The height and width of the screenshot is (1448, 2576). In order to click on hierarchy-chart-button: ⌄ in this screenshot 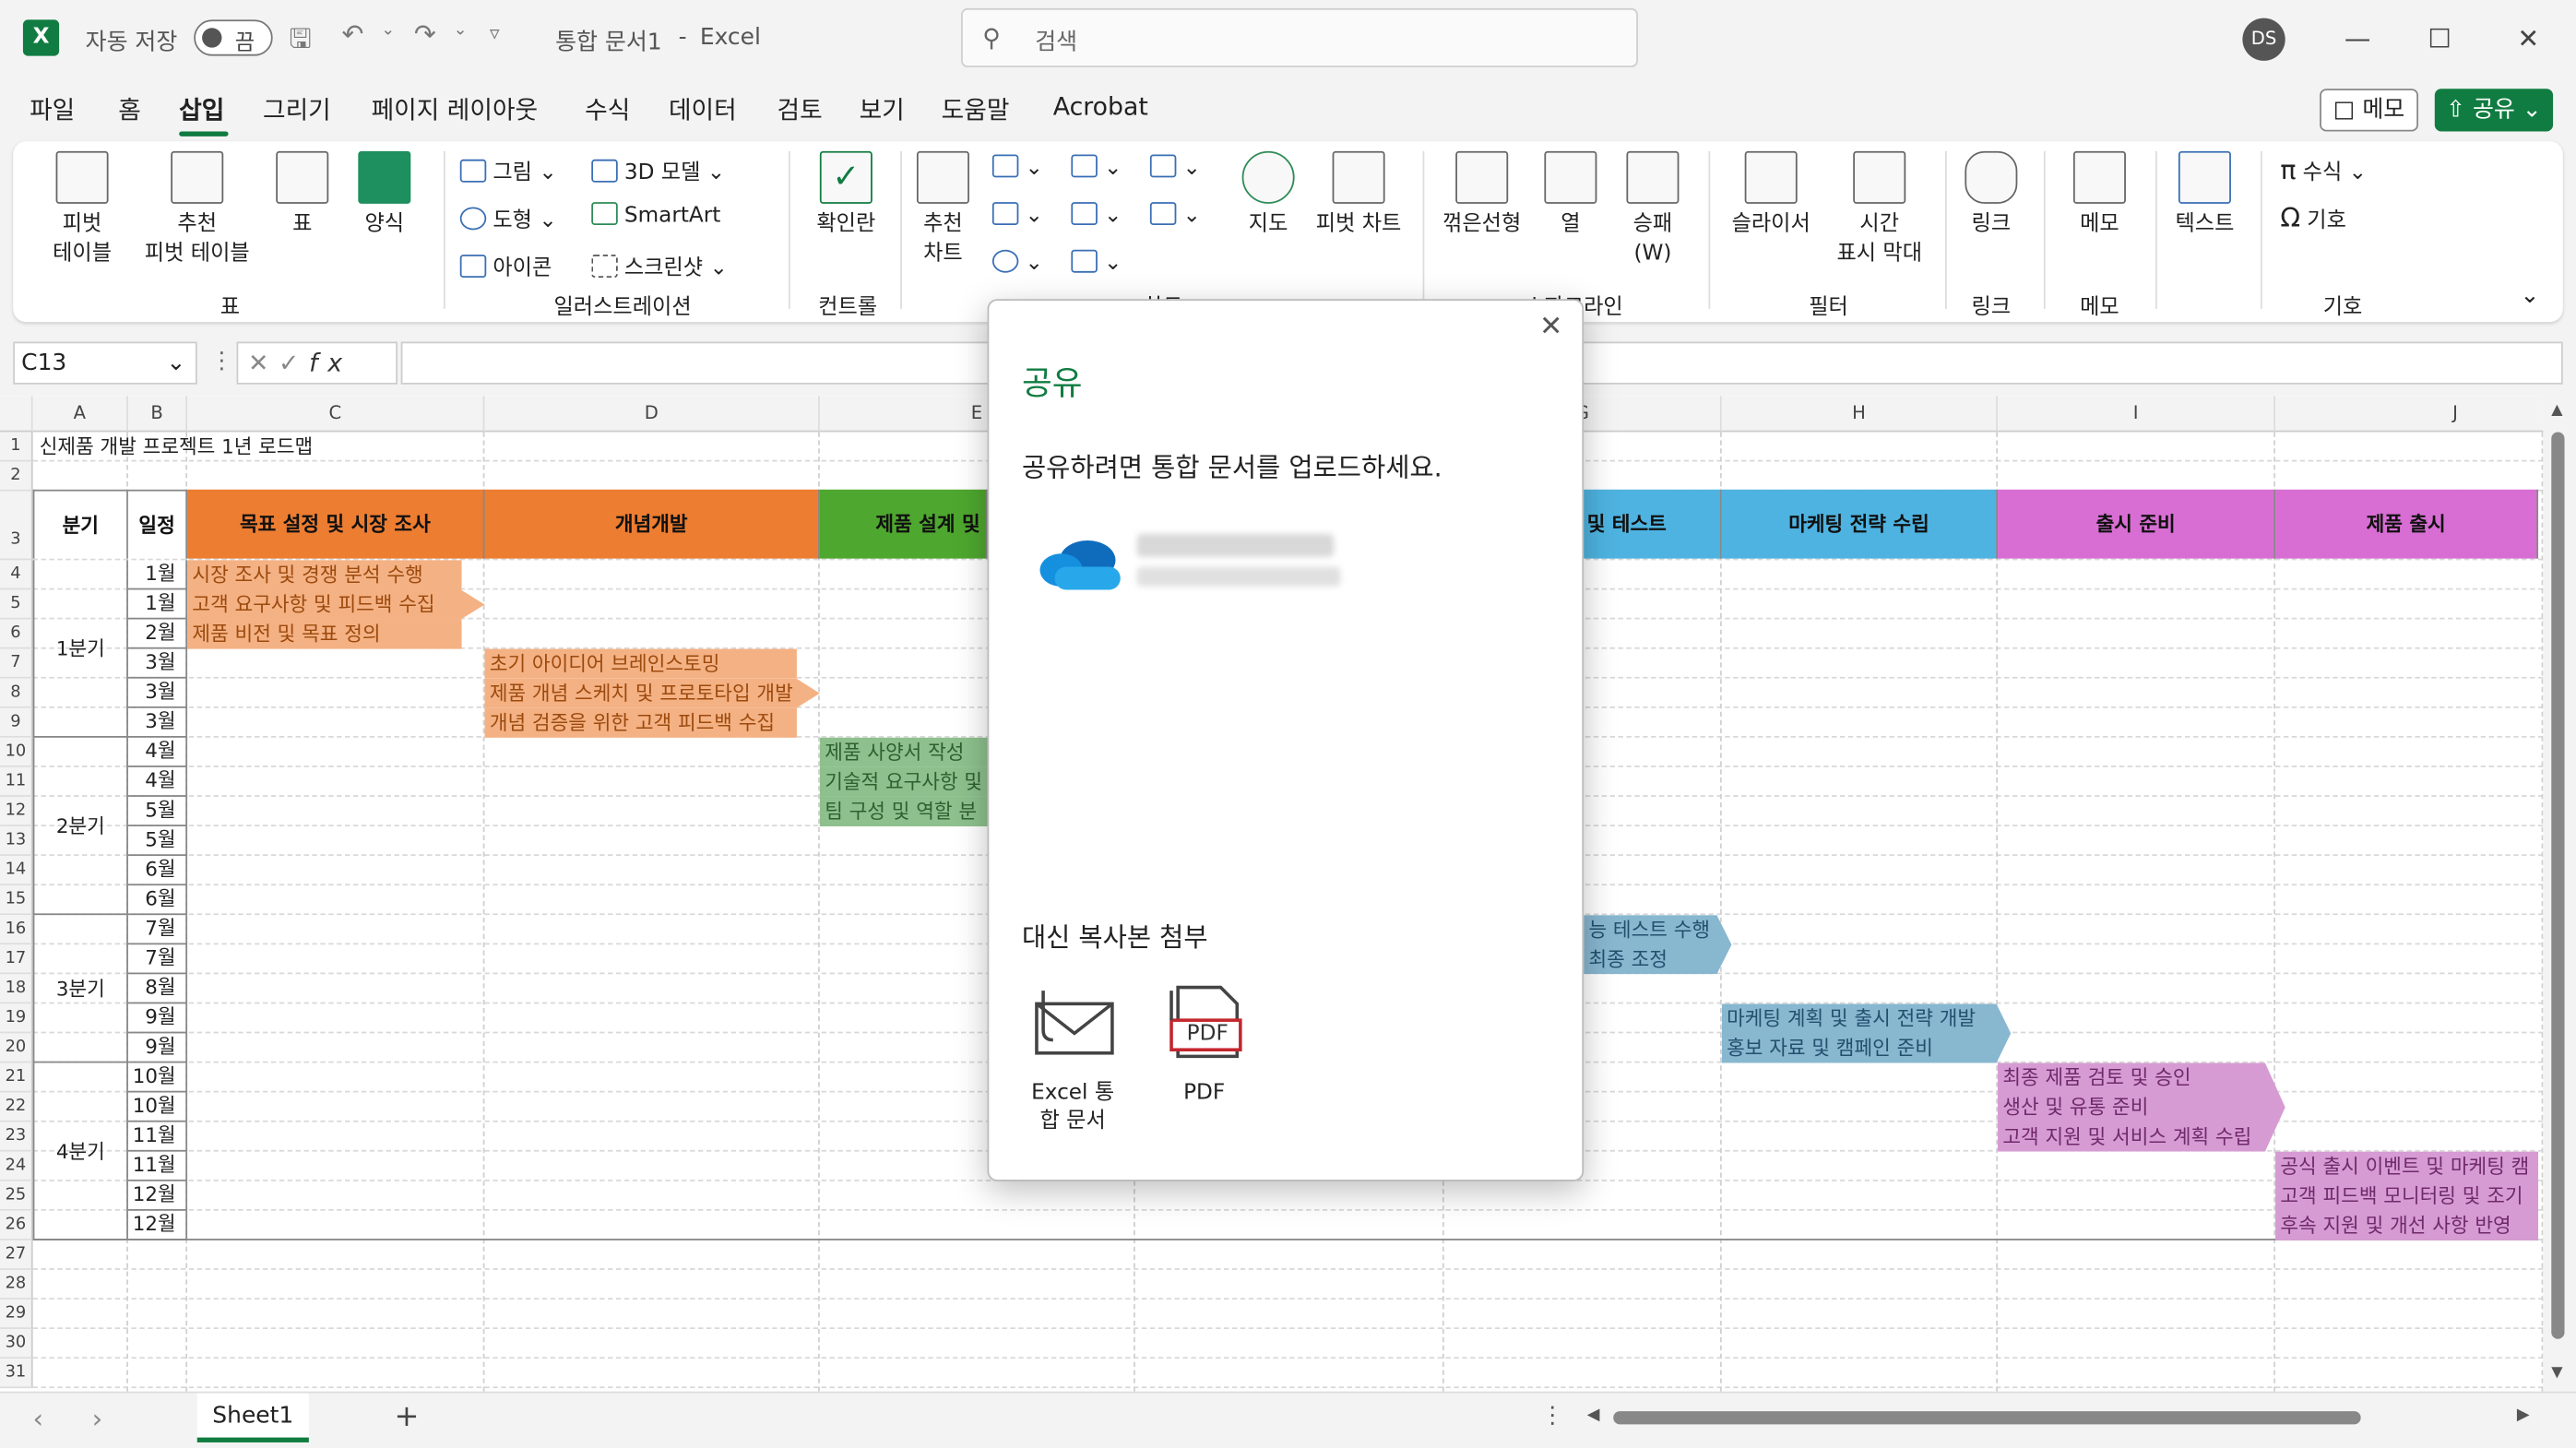, I will do `click(1096, 167)`.